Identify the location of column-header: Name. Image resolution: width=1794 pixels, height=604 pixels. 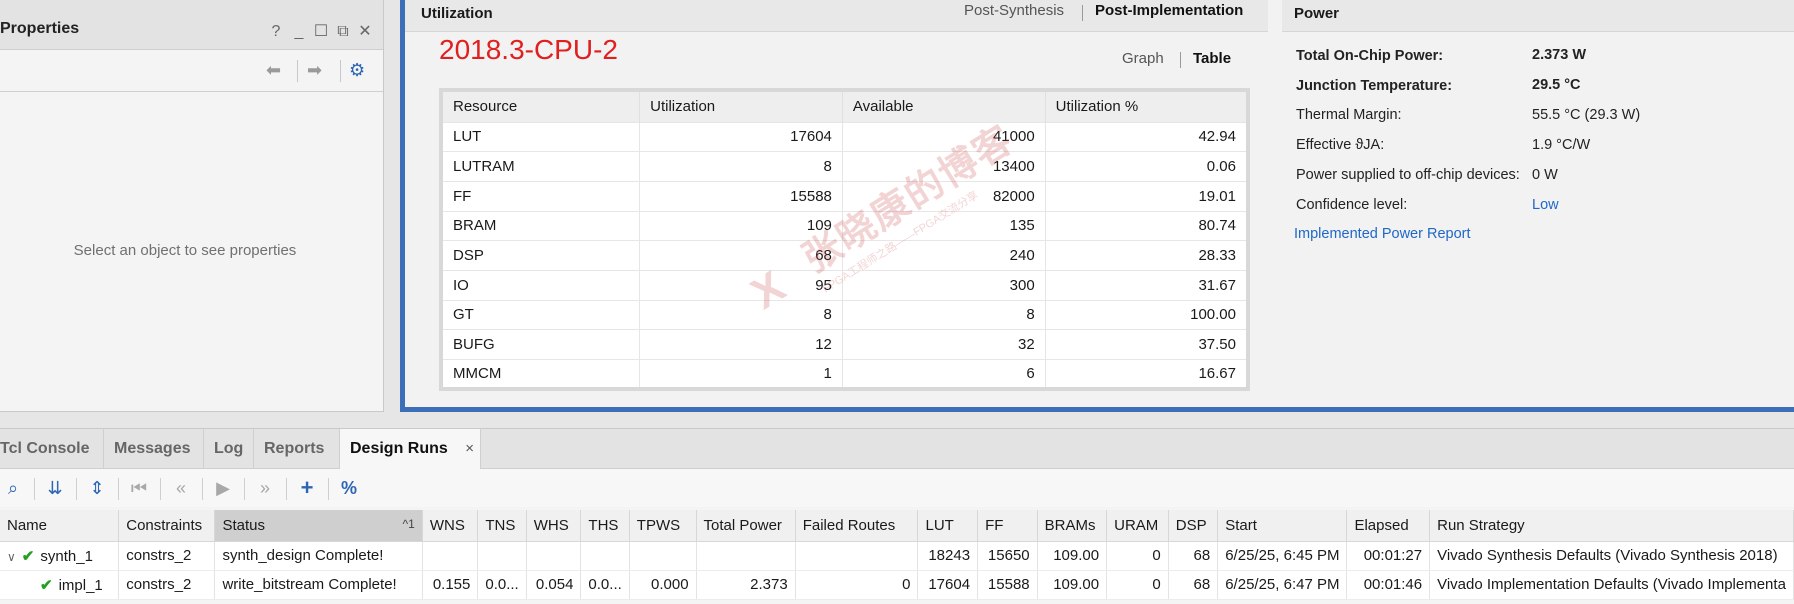
(60, 526).